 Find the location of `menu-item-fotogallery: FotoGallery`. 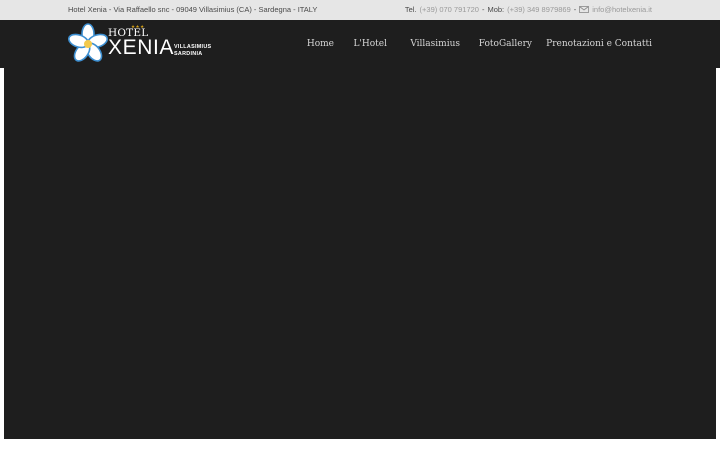

menu-item-fotogallery: FotoGallery is located at coordinates (505, 44).